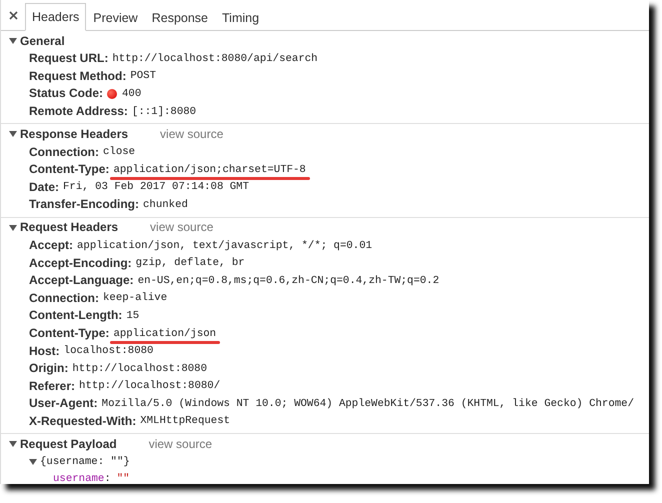 The height and width of the screenshot is (503, 662). I want to click on header-value: 15, so click(133, 316).